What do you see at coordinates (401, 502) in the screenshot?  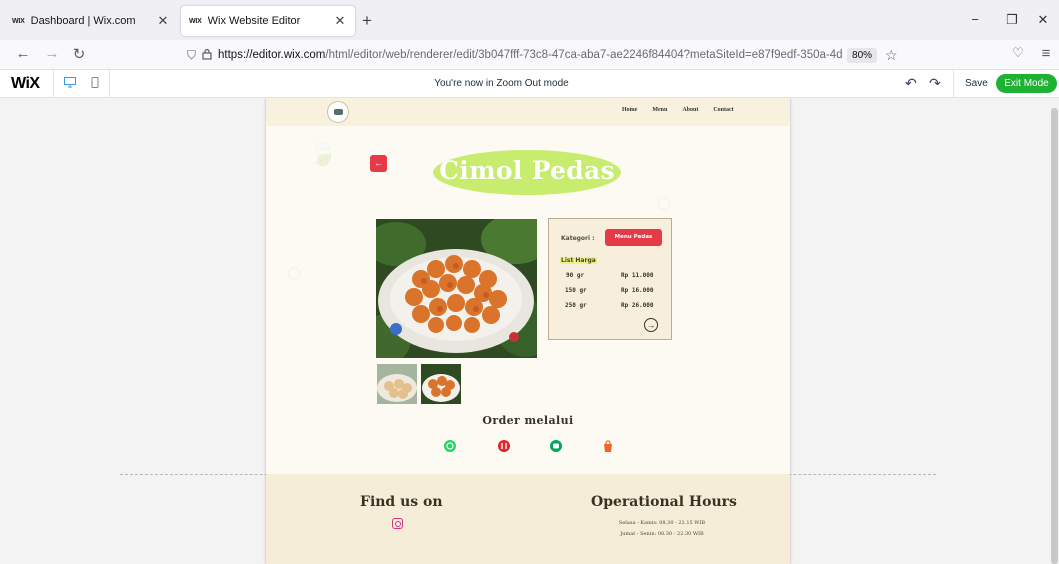 I see `find-us-title: Find us on` at bounding box center [401, 502].